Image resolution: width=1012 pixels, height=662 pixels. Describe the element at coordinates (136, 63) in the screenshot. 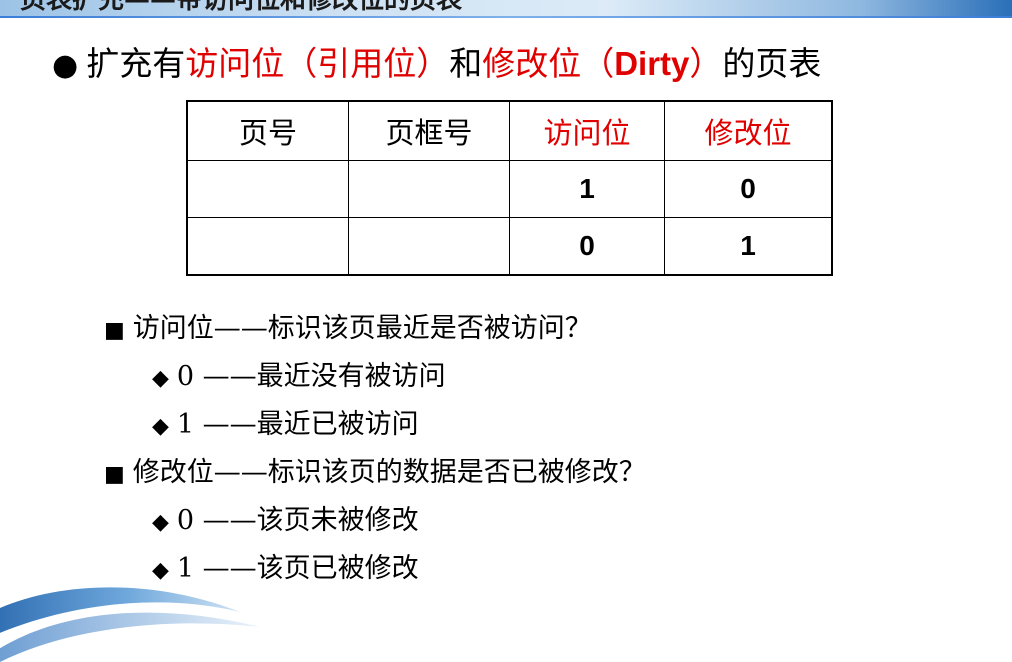

I see `heading-text-1: 扩充有` at that location.